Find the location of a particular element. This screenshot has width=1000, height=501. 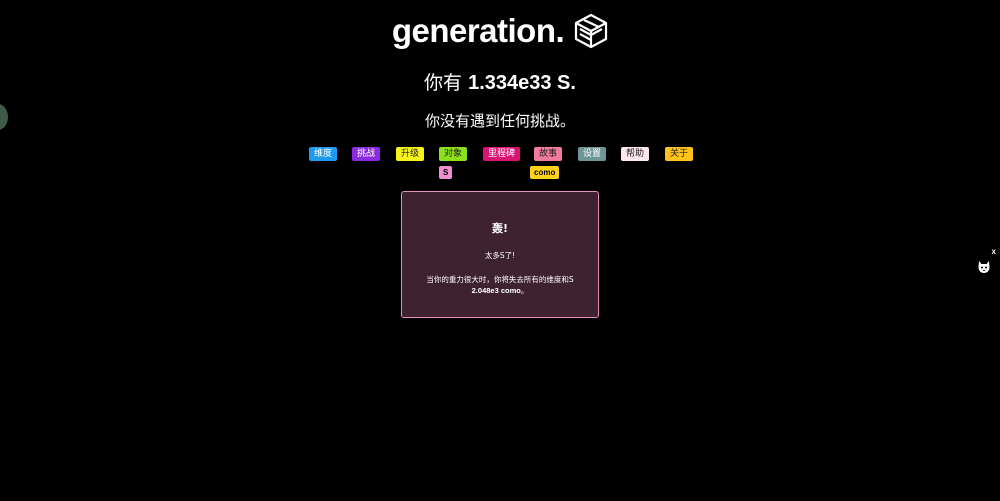

modal-detail: 当你的重力很大时，你将失去所有的维度和S 2.048e3 como。 is located at coordinates (500, 285).